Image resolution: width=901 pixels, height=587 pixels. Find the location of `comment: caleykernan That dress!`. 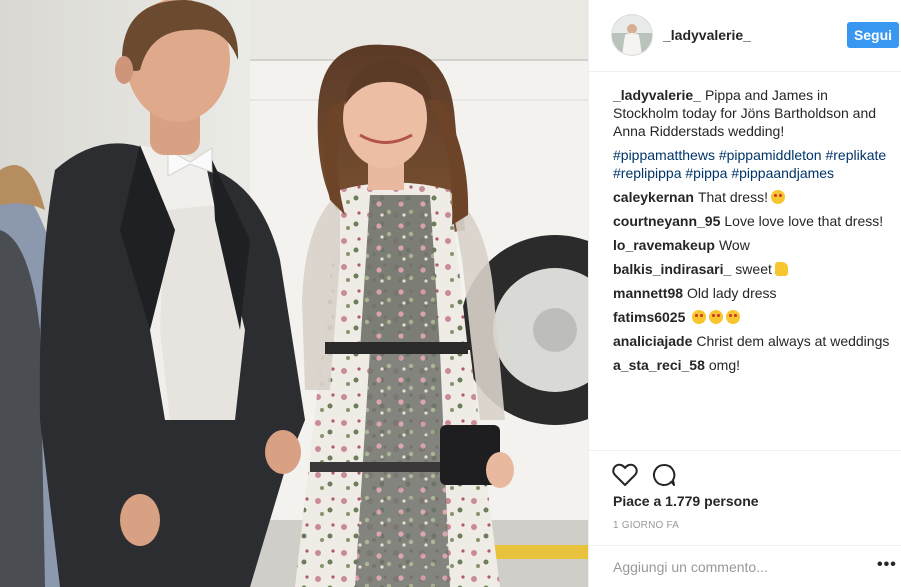

comment: caleykernan That dress! is located at coordinates (753, 197).